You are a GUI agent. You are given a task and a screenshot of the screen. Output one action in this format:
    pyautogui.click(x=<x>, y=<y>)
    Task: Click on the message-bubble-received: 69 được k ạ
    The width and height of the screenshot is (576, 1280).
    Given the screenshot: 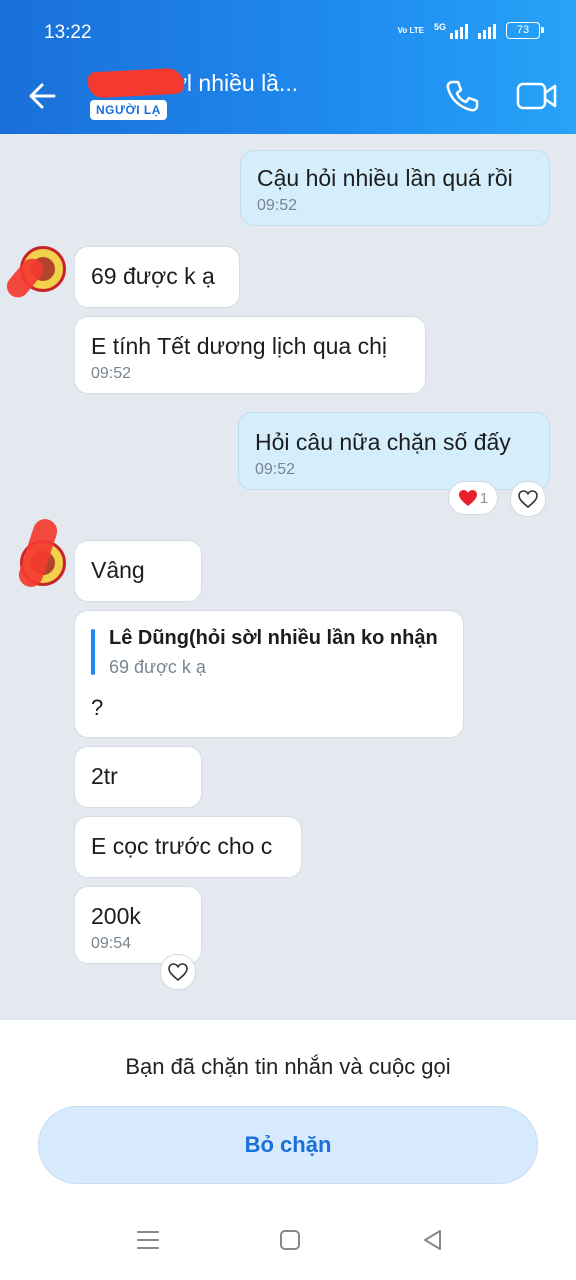 What is the action you would take?
    pyautogui.click(x=157, y=277)
    